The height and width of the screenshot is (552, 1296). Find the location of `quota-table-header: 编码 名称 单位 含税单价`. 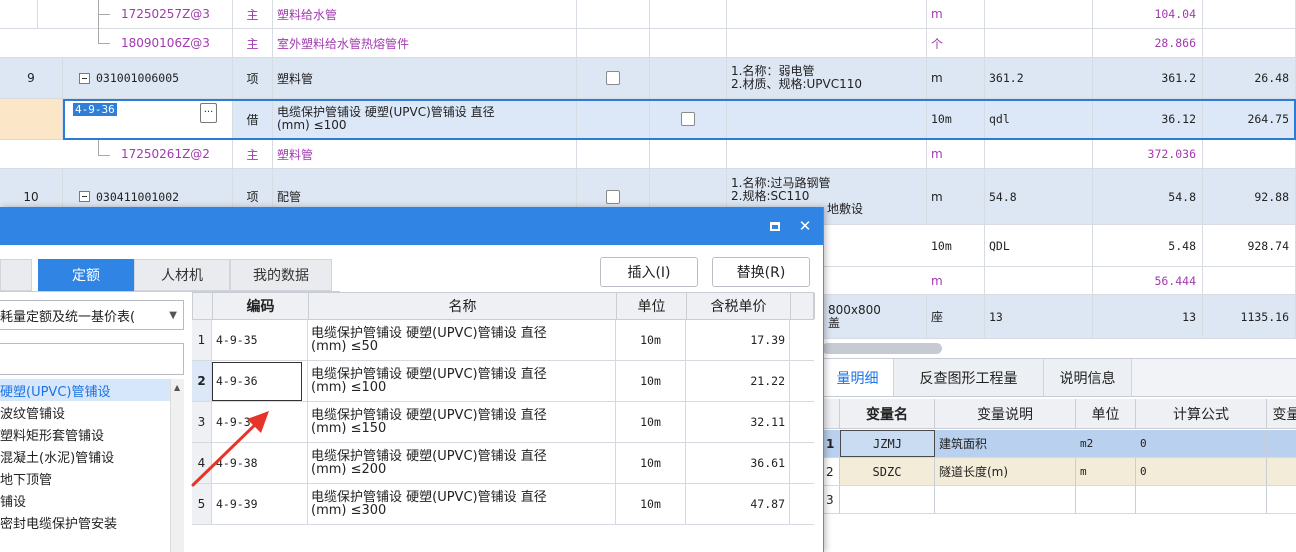

quota-table-header: 编码 名称 单位 含税单价 is located at coordinates (503, 306).